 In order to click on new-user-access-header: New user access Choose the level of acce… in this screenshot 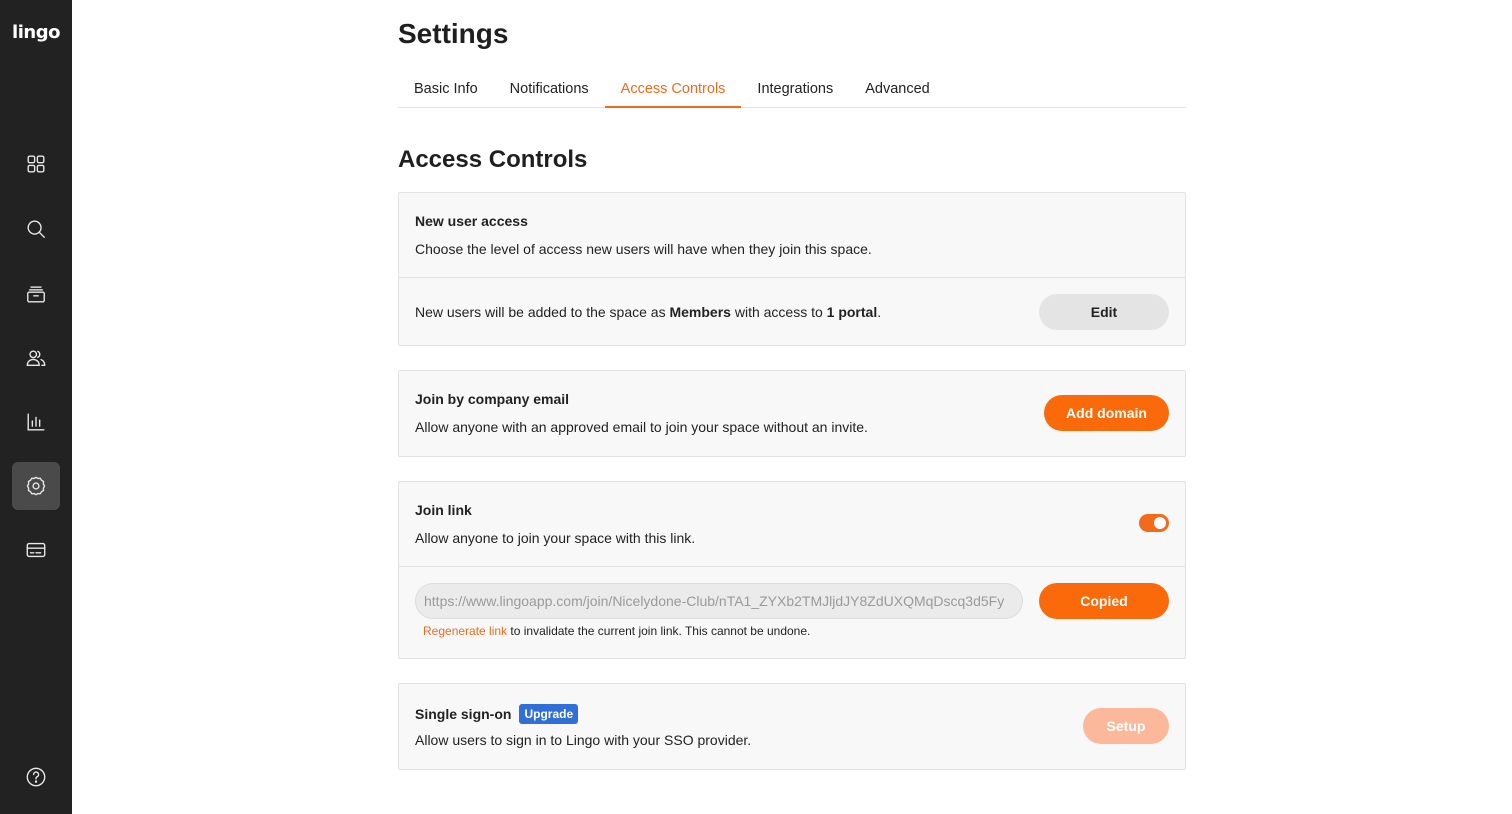, I will do `click(792, 235)`.